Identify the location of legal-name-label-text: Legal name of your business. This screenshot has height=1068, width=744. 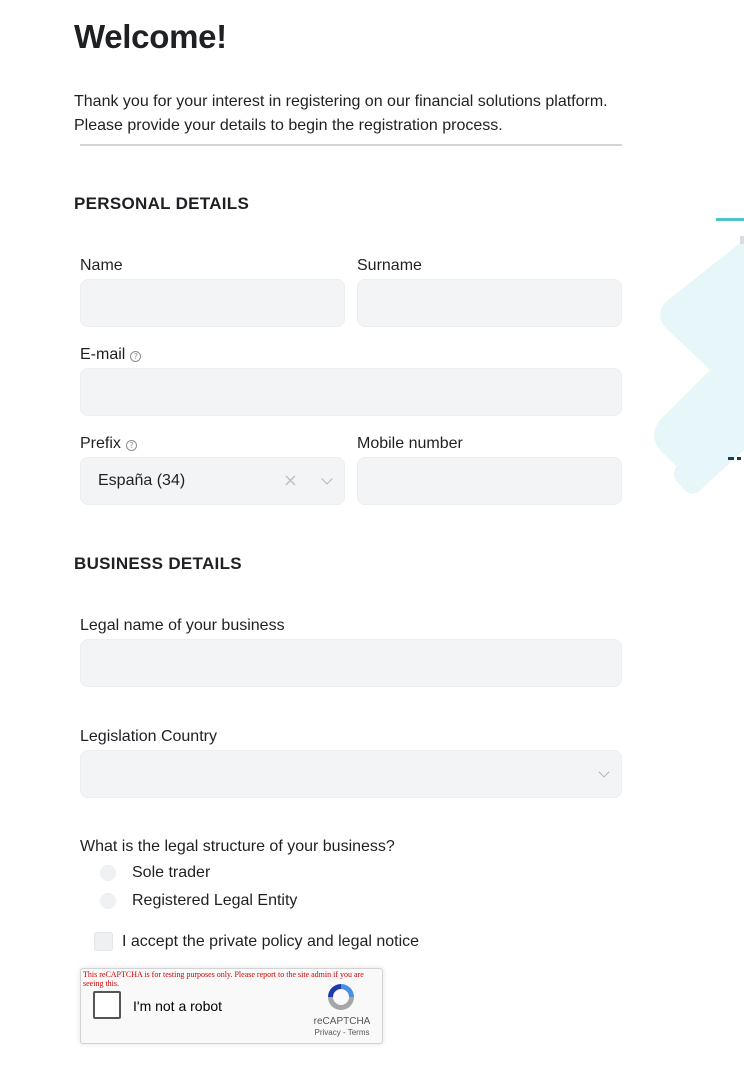
(182, 625).